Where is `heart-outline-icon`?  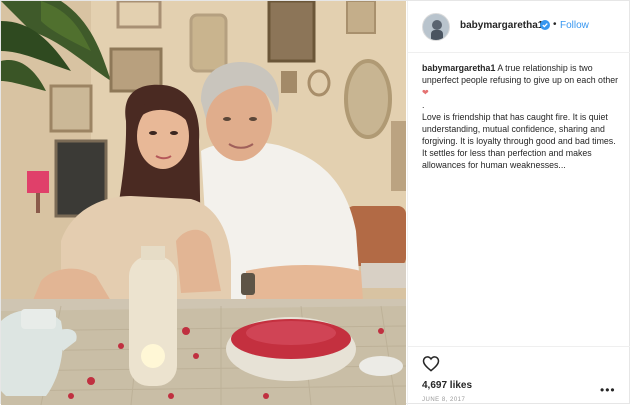
heart-outline-icon is located at coordinates (431, 363).